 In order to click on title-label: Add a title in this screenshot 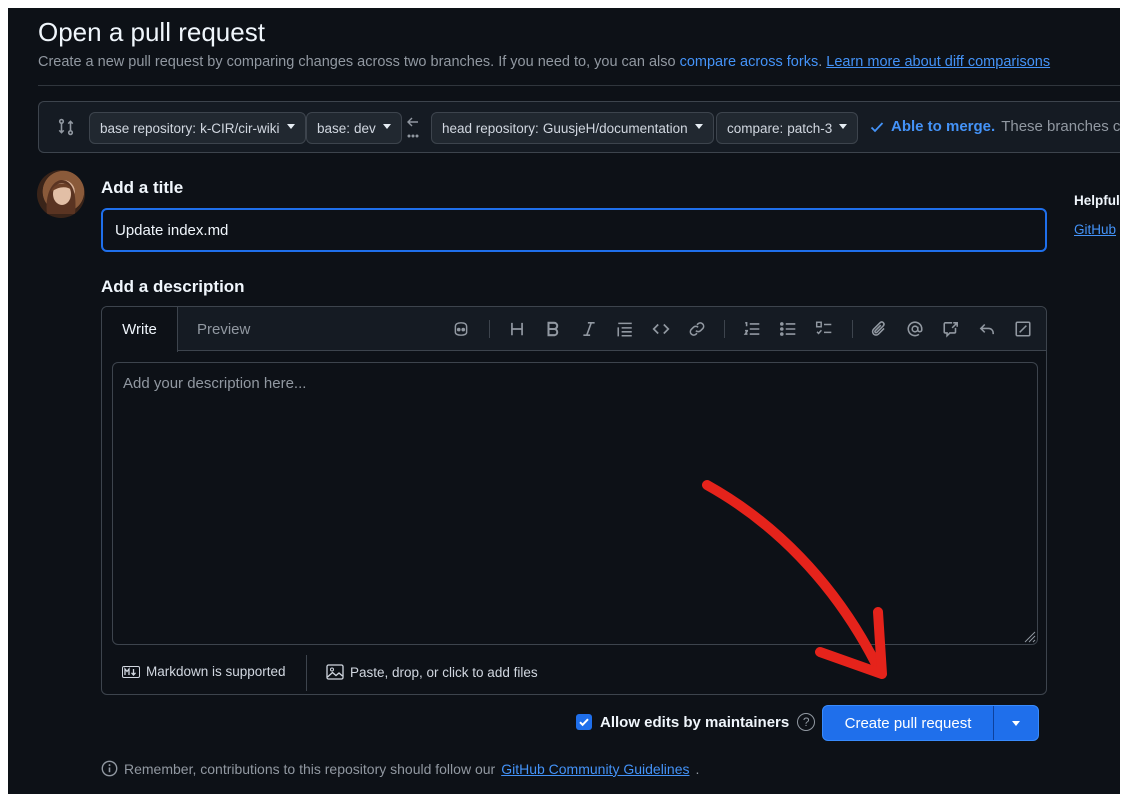, I will do `click(142, 187)`.